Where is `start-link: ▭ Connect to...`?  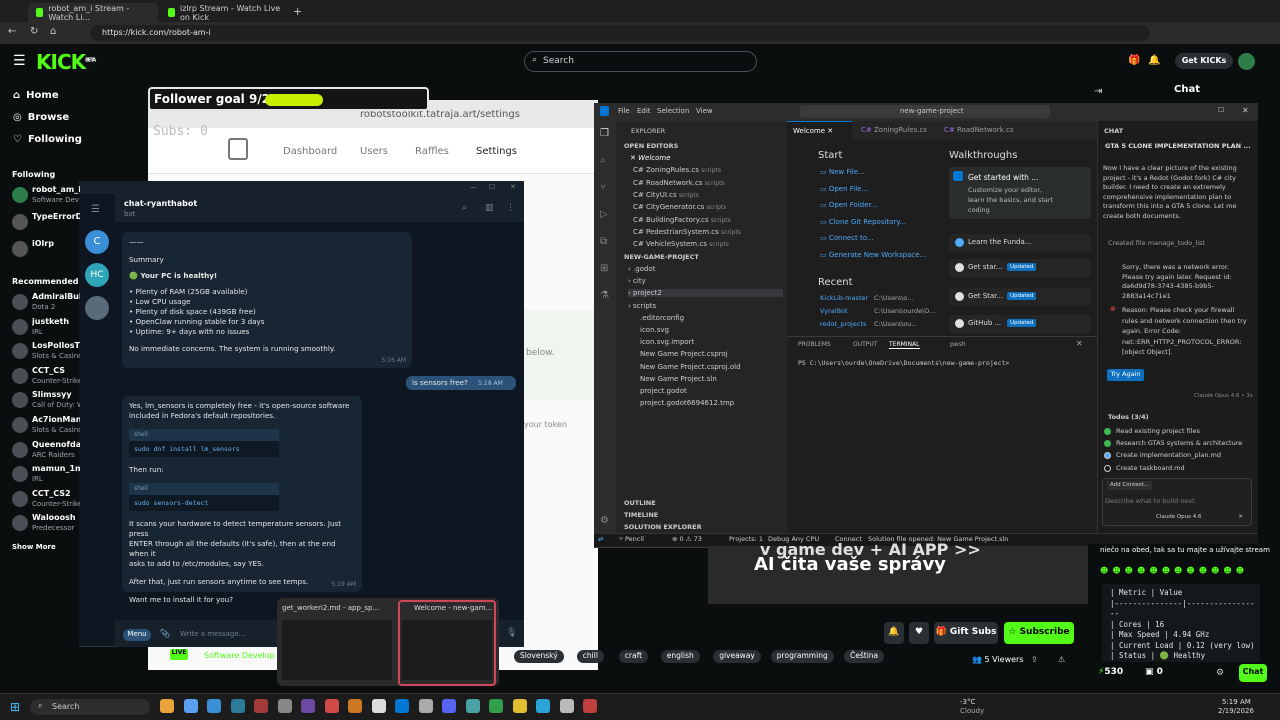
start-link: ▭ Connect to... is located at coordinates (847, 238).